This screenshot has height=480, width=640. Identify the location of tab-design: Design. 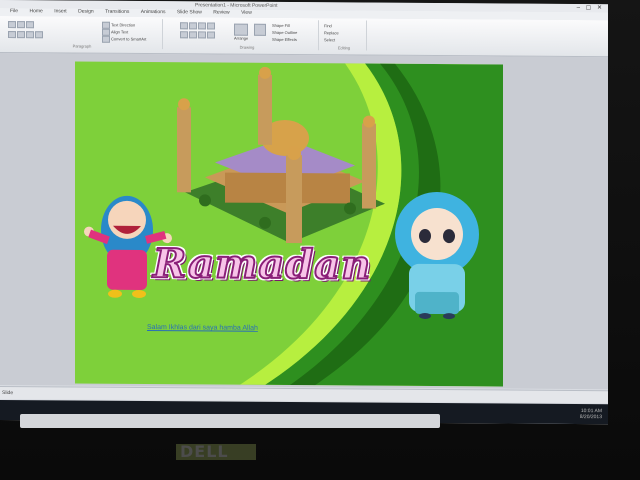
(86, 12).